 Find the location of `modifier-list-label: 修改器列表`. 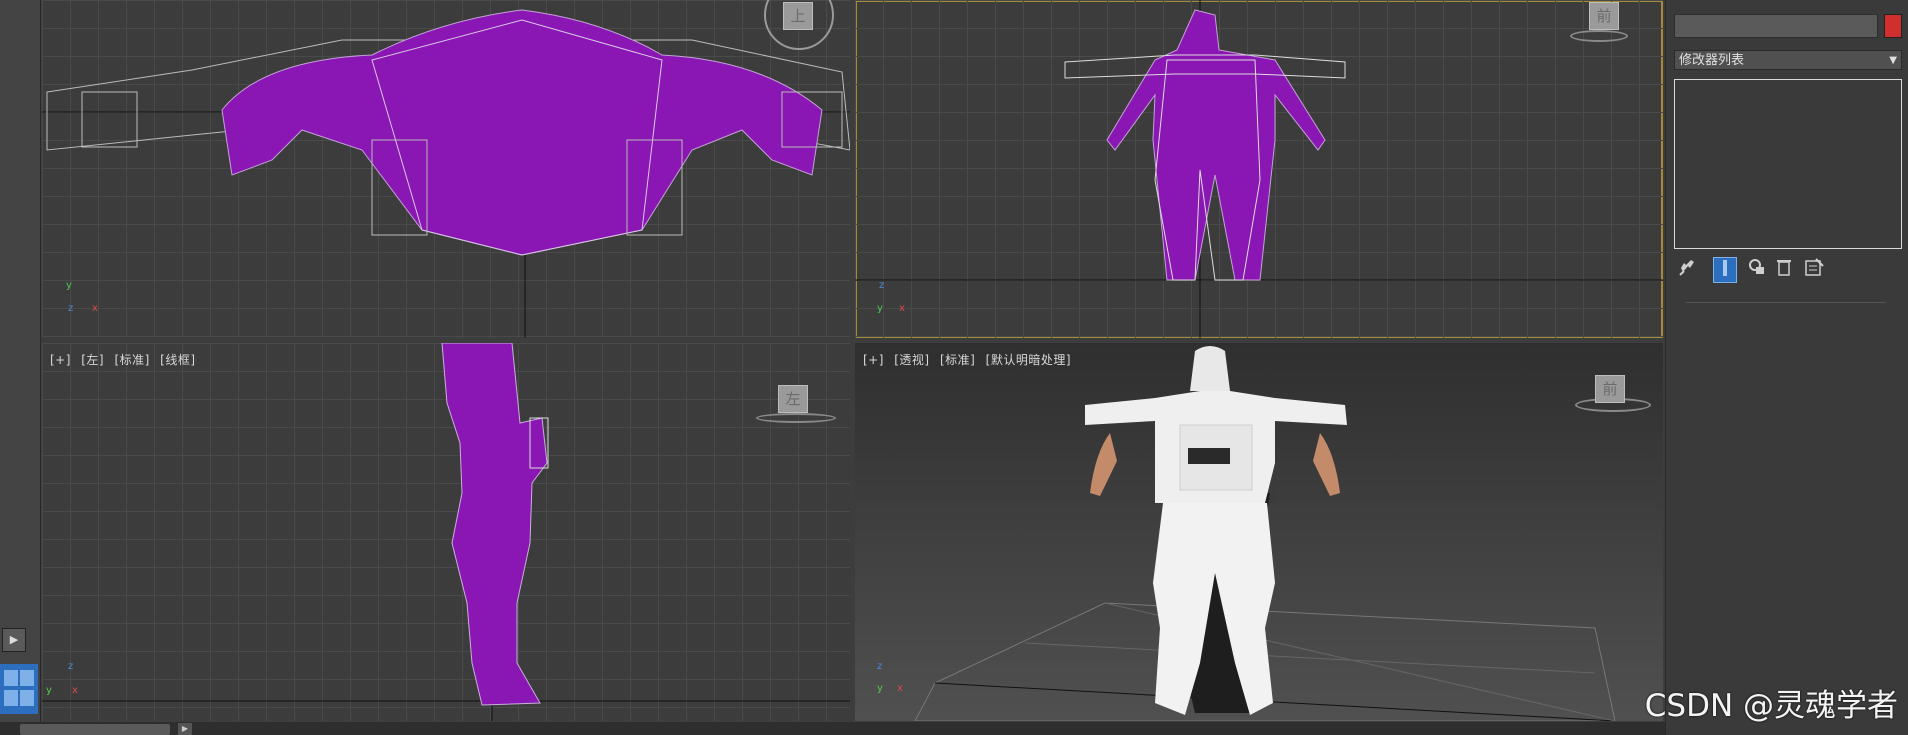

modifier-list-label: 修改器列表 is located at coordinates (1712, 60).